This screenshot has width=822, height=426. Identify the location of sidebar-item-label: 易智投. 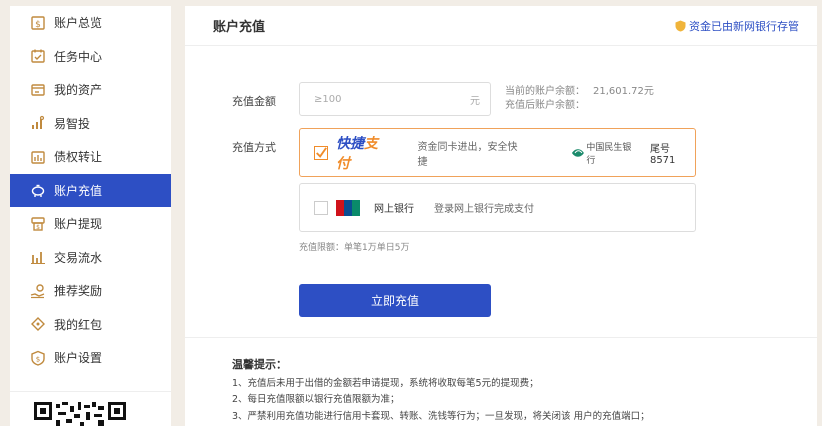
(72, 123).